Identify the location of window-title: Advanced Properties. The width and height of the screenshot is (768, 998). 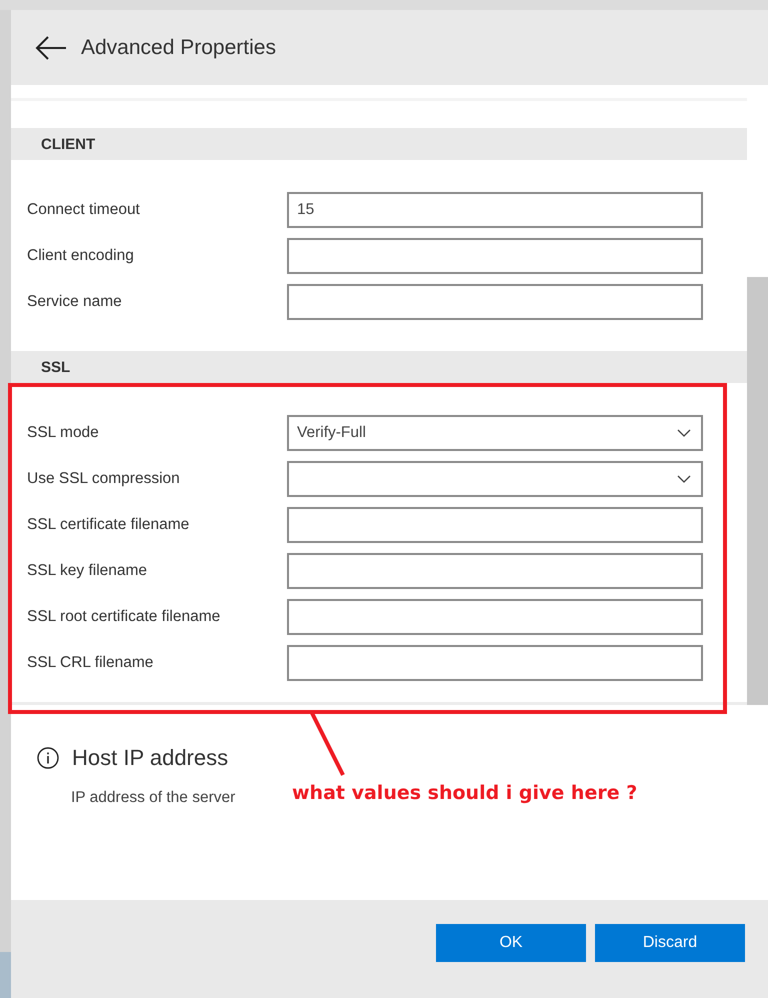
(178, 48).